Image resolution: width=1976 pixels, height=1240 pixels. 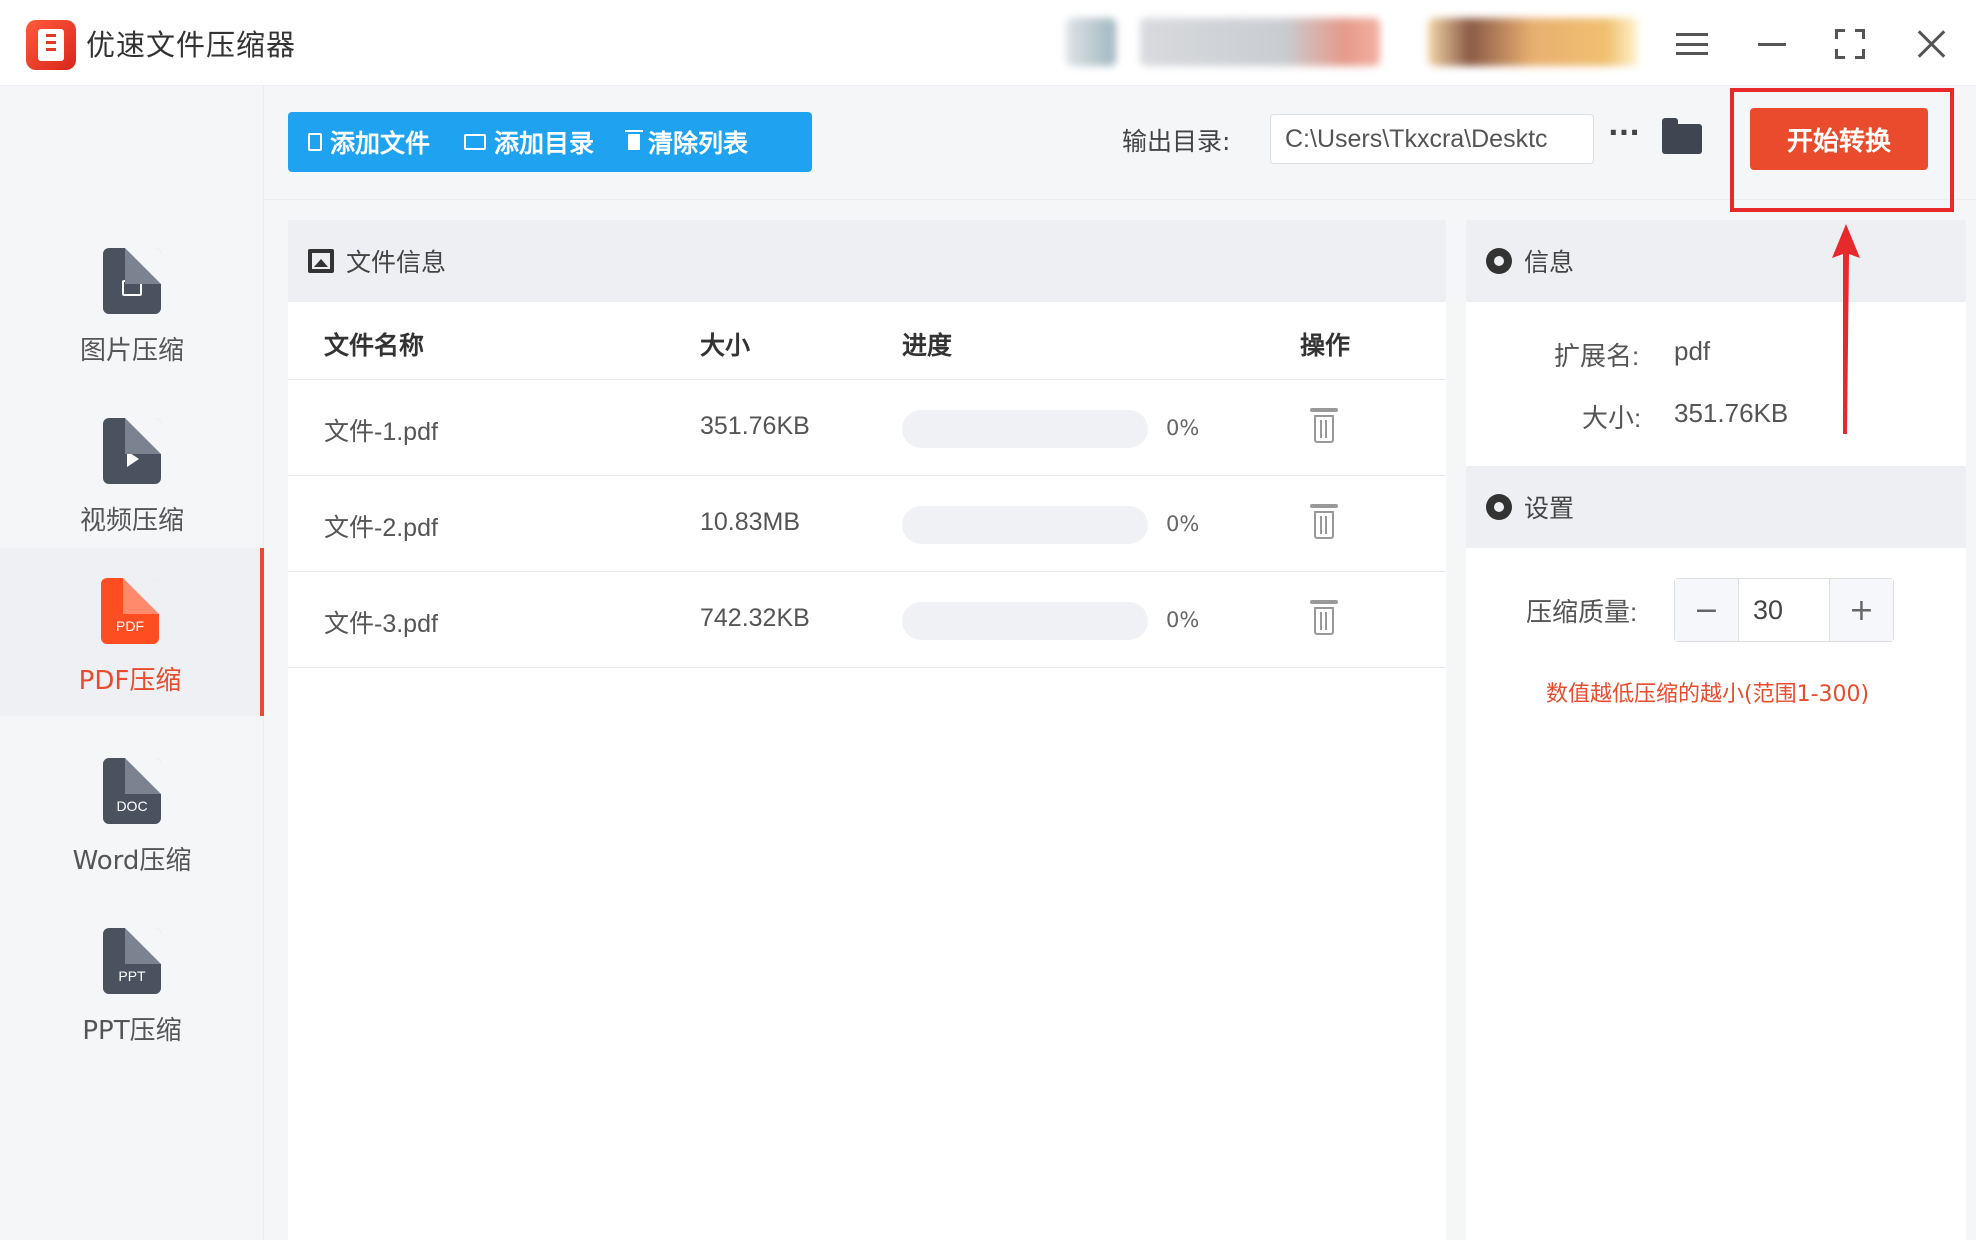 What do you see at coordinates (1716, 507) in the screenshot?
I see `settings-header: 设置` at bounding box center [1716, 507].